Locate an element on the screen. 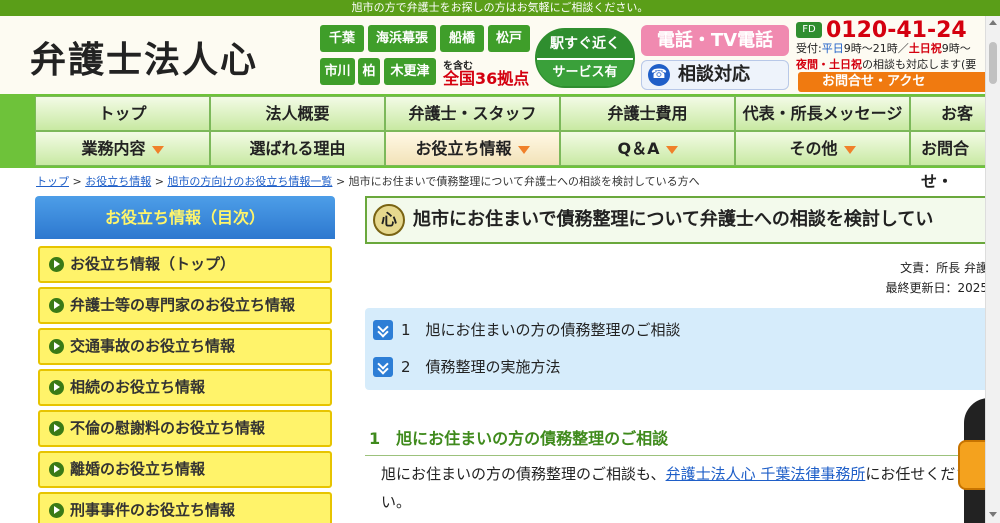  sidebar-item-traffic: 交通事故のお役立ち情報 is located at coordinates (185, 346).